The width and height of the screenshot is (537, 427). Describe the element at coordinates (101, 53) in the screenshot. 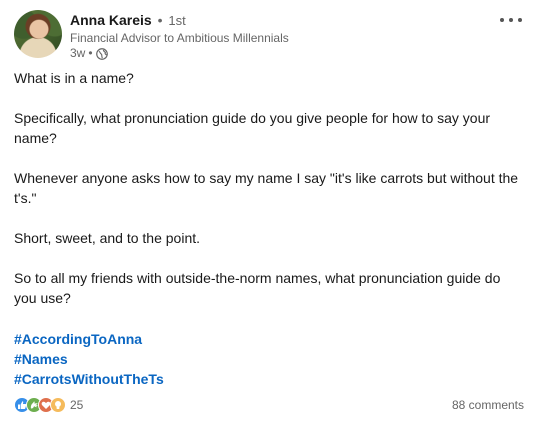

I see `globe-icon` at that location.